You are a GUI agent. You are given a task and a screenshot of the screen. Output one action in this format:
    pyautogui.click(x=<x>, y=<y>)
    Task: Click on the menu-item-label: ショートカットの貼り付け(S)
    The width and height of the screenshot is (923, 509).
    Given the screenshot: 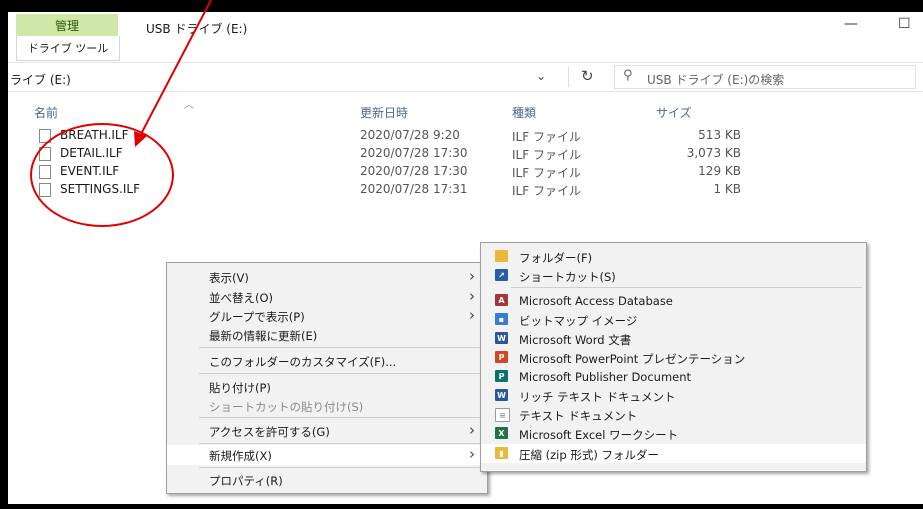 What is the action you would take?
    pyautogui.click(x=286, y=407)
    